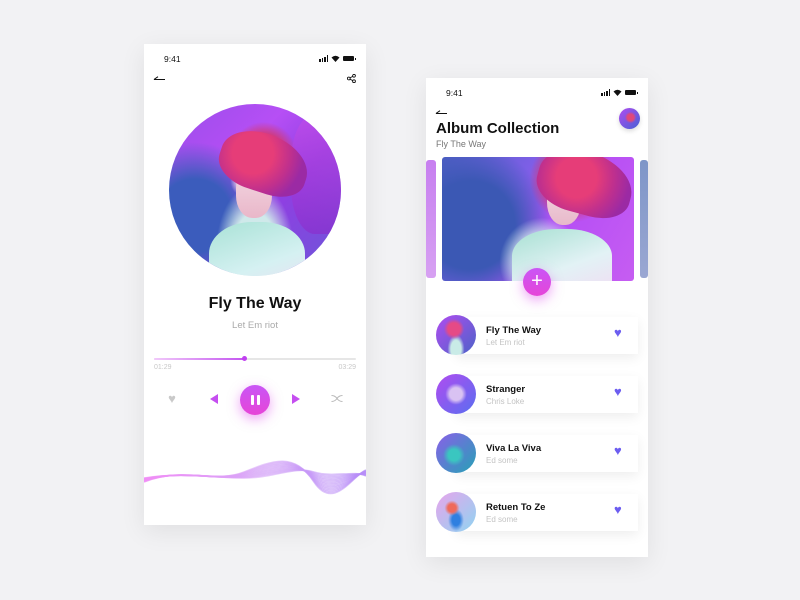 Image resolution: width=800 pixels, height=600 pixels. I want to click on add-button: +, so click(537, 282).